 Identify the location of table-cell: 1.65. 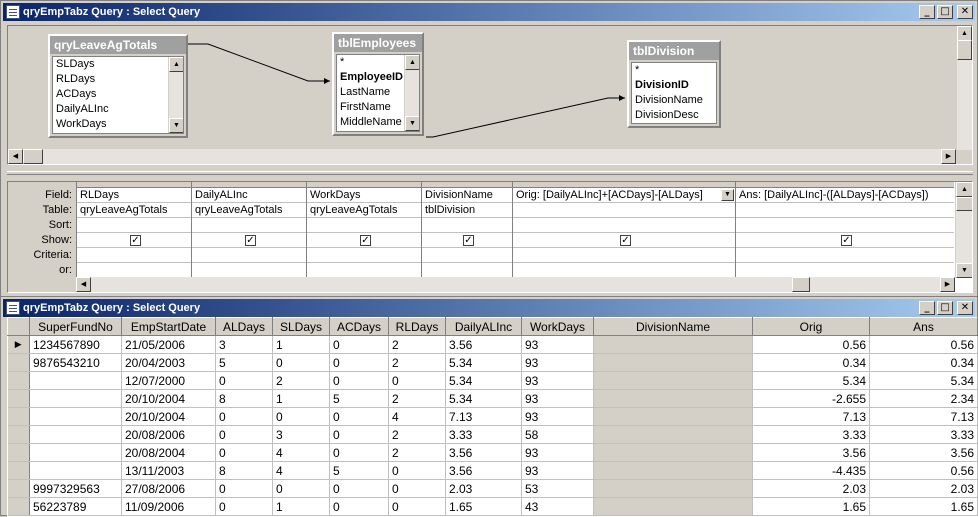
(923, 506).